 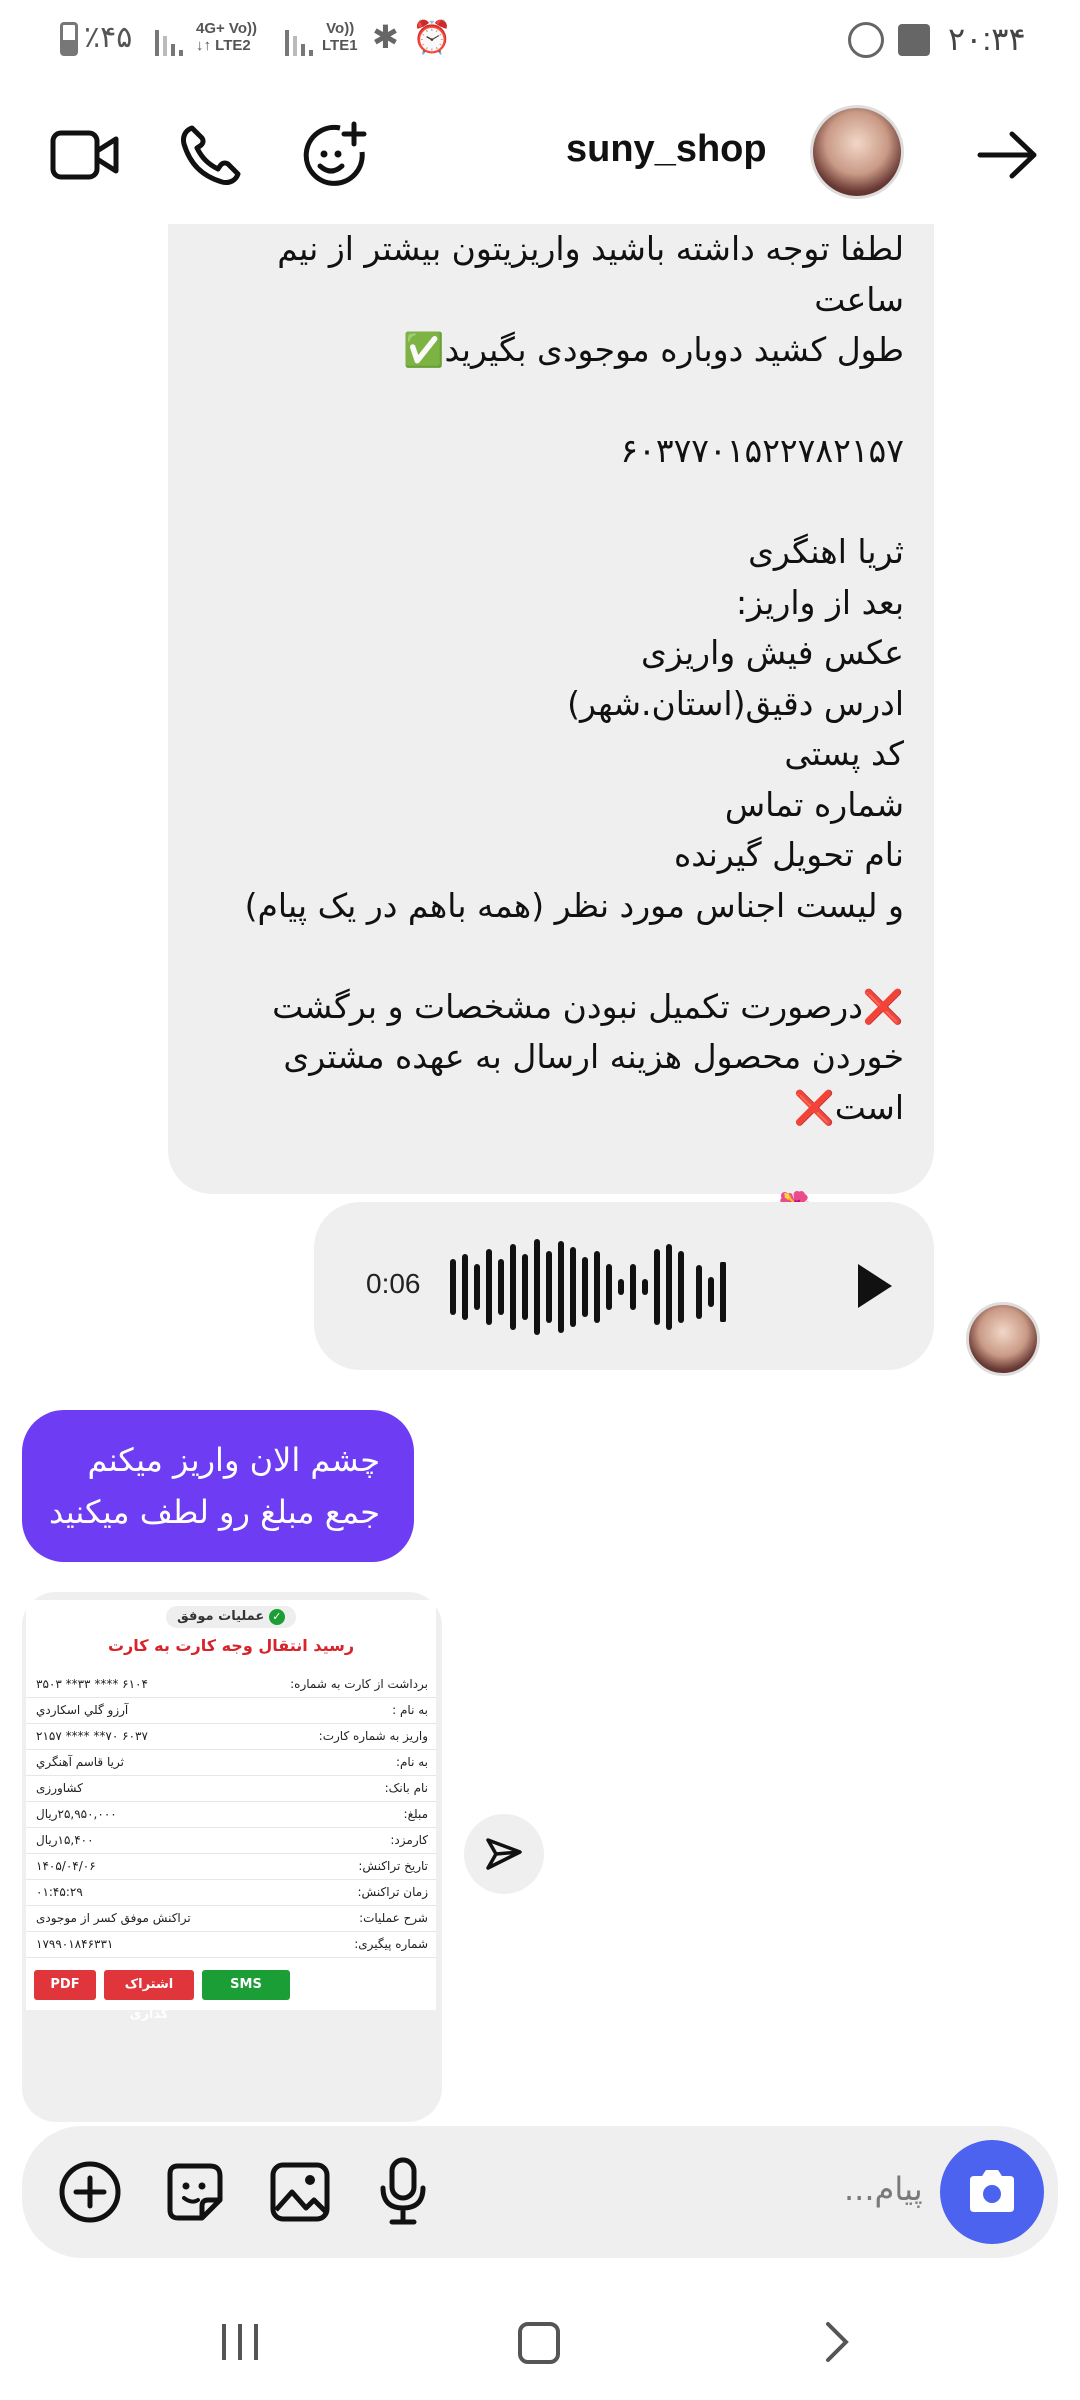 What do you see at coordinates (210, 154) in the screenshot?
I see `phone-icon` at bounding box center [210, 154].